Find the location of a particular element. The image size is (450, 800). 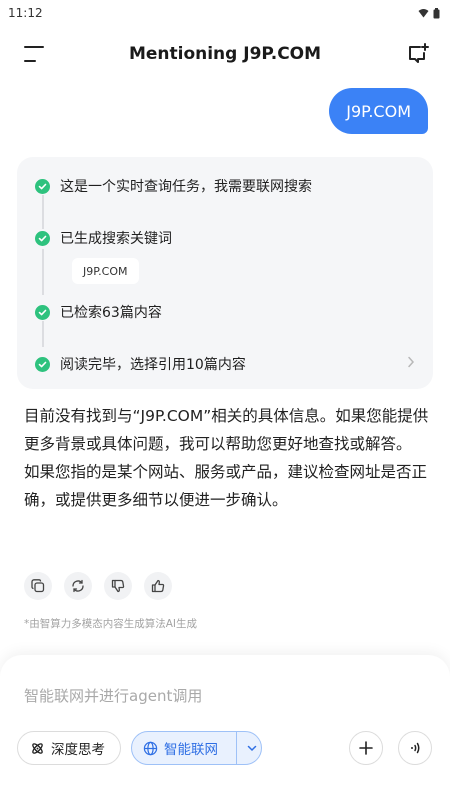

chevron-down-icon is located at coordinates (252, 748).